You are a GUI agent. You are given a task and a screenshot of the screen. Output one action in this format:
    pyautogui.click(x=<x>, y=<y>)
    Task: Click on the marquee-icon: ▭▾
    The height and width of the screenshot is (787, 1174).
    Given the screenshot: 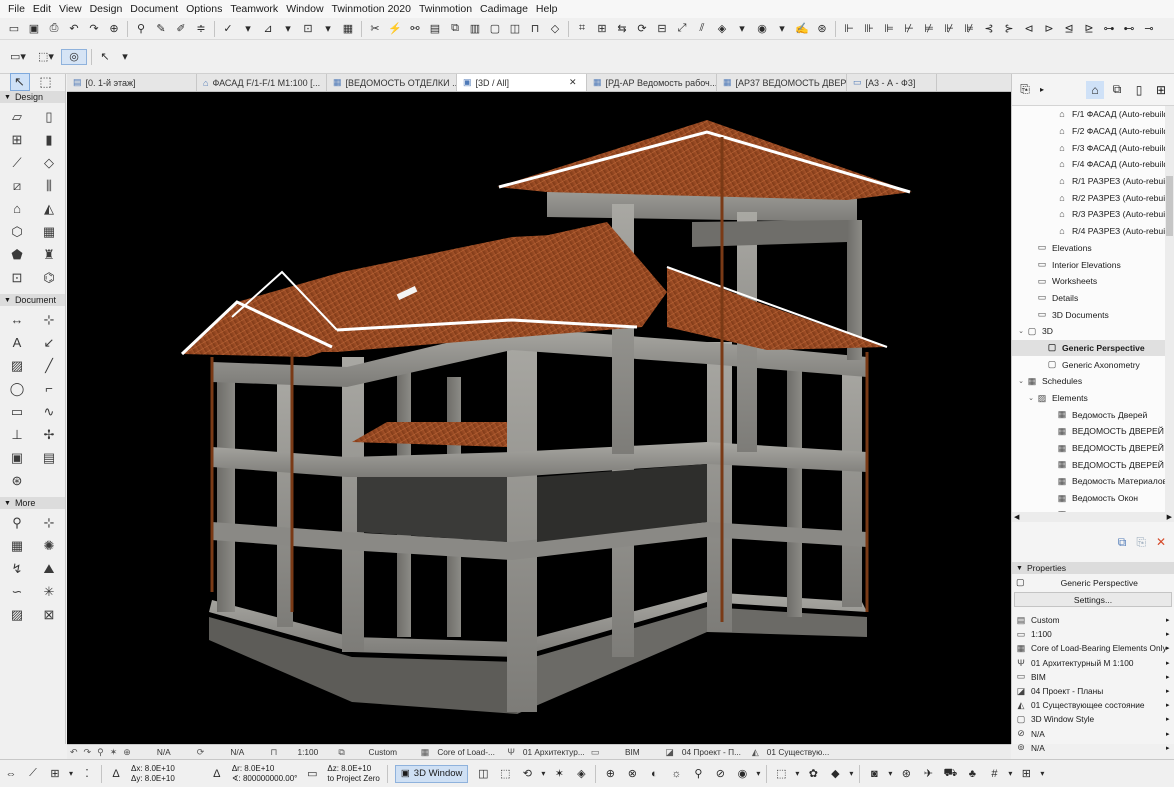 What is the action you would take?
    pyautogui.click(x=18, y=57)
    